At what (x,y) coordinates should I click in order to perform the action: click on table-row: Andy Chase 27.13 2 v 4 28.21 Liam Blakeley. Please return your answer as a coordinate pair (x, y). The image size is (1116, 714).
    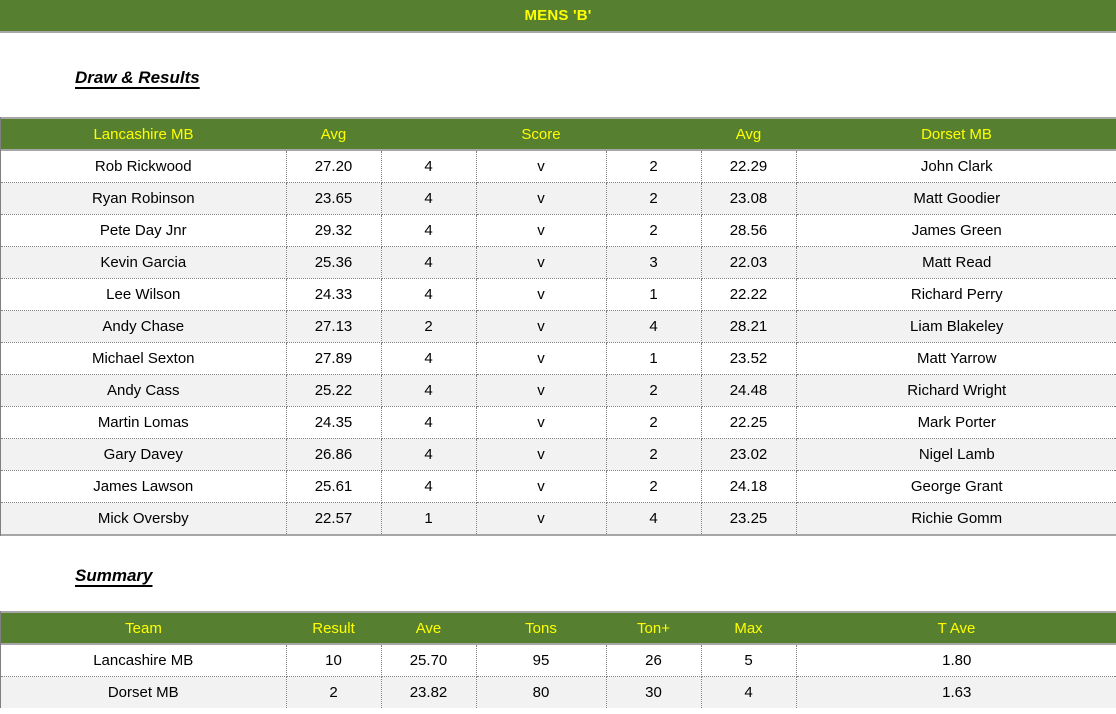
    Looking at the image, I should click on (558, 326).